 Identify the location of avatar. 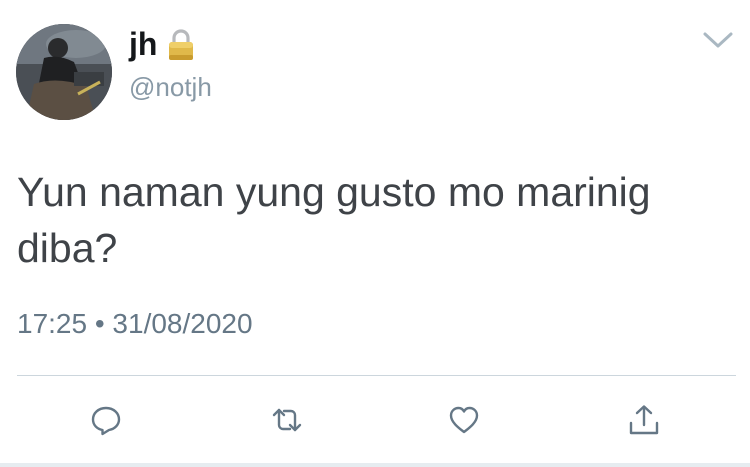
(64, 72).